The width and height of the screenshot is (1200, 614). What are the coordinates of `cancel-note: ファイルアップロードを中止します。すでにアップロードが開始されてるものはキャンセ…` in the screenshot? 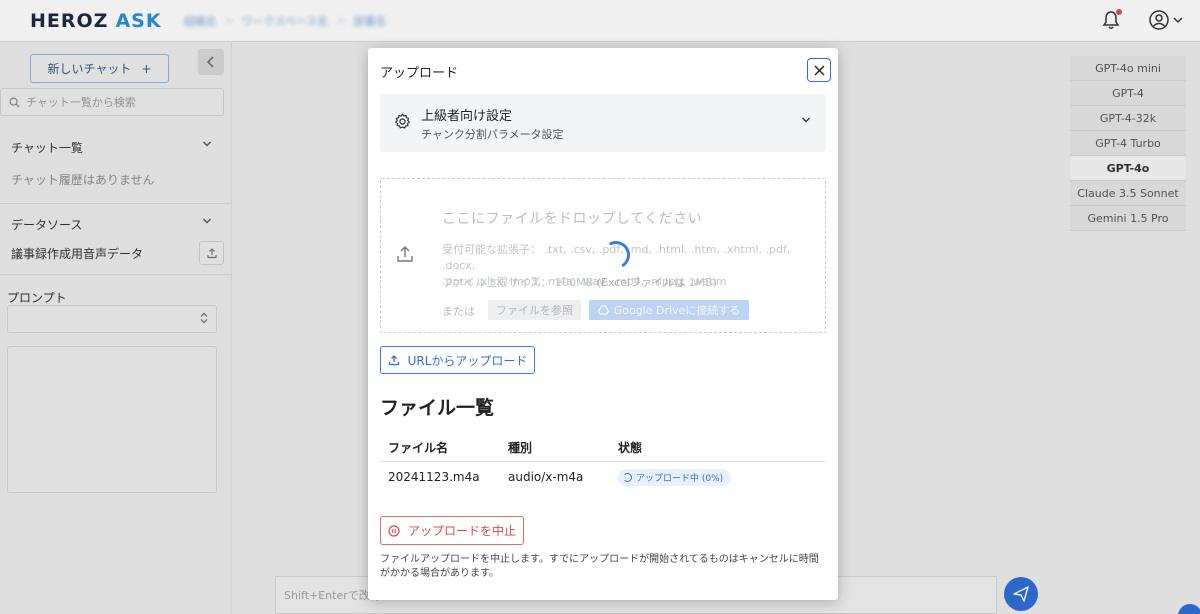 It's located at (599, 566).